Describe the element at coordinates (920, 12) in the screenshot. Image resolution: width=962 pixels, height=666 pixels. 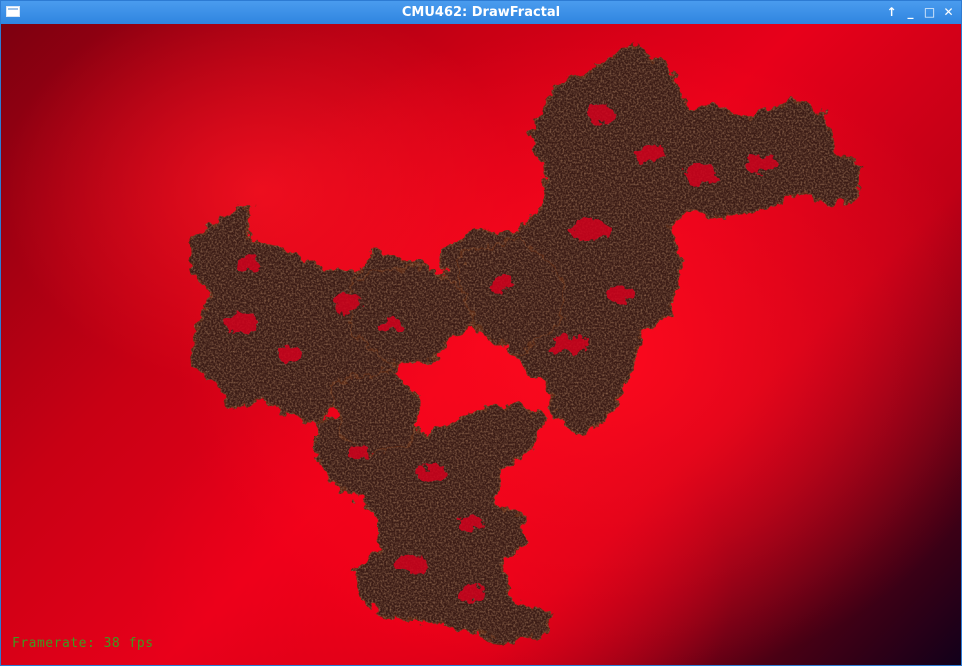
I see `window-controls: ↑ _ □ ✕` at that location.